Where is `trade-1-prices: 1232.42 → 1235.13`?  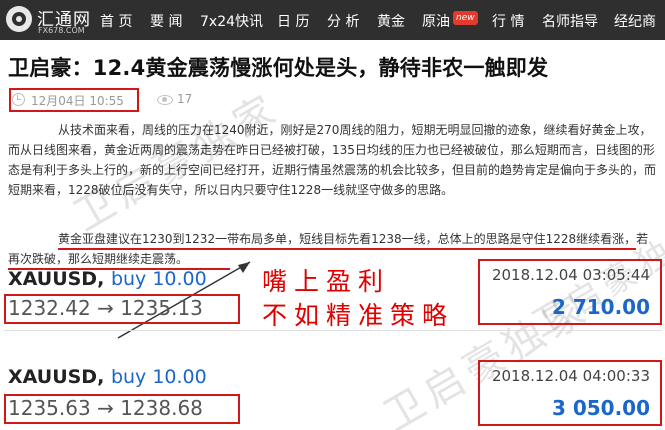 trade-1-prices: 1232.42 → 1235.13 is located at coordinates (105, 308).